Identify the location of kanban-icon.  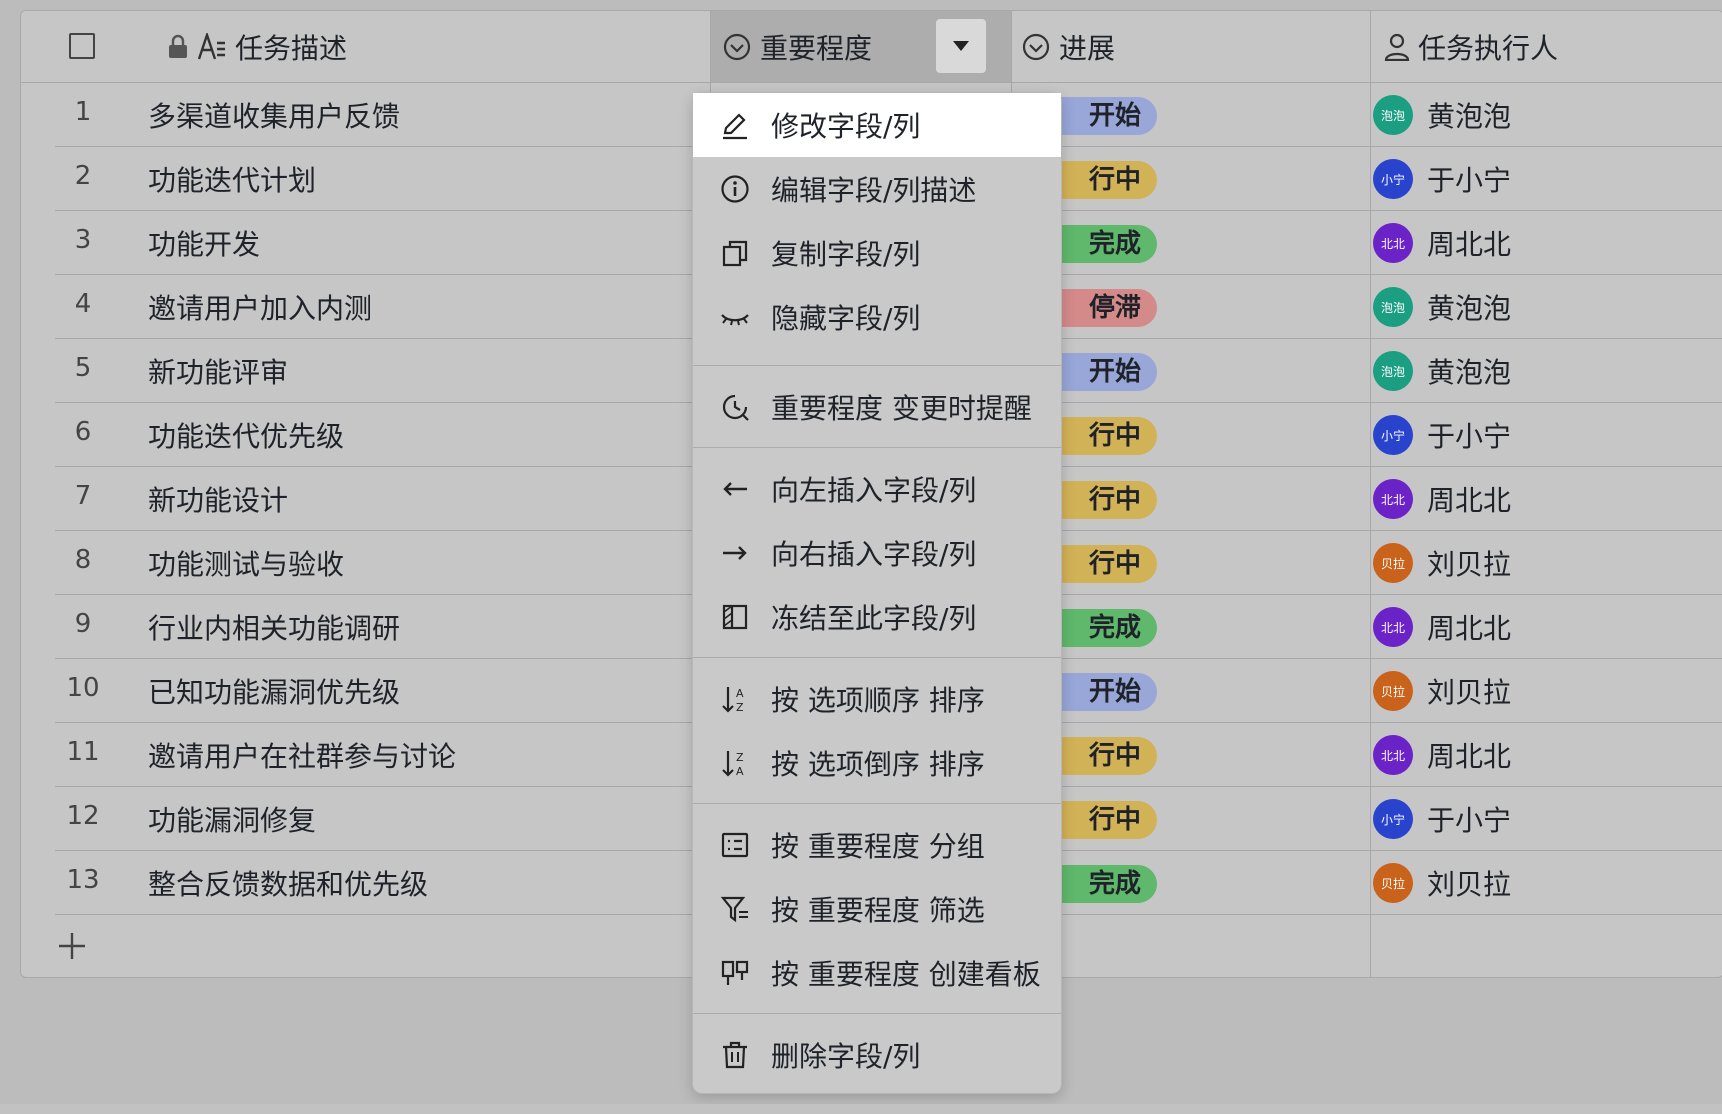
(735, 973).